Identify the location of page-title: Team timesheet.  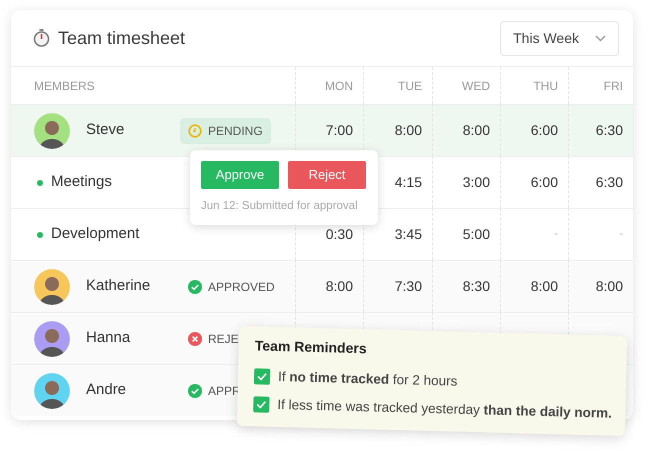
(122, 38).